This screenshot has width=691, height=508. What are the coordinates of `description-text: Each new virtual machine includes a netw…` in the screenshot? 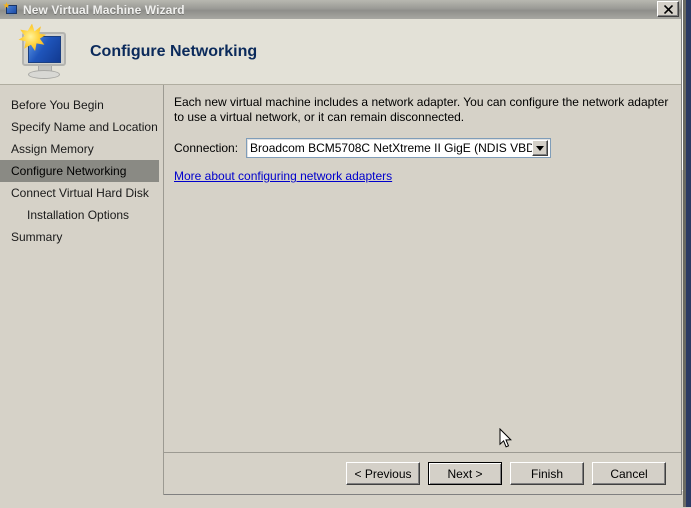 It's located at (421, 109).